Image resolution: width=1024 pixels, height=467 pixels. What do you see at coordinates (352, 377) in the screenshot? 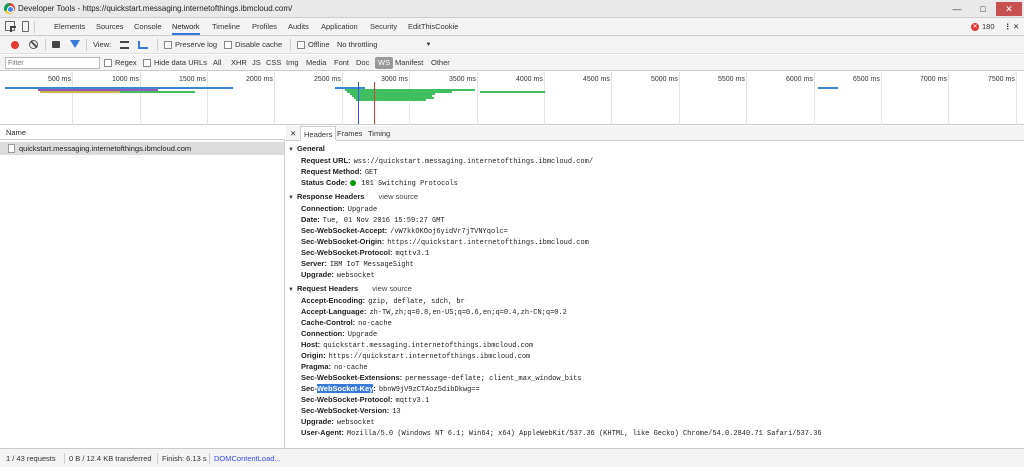
I see `header-key: Sec-WebSocket-Extensions:` at bounding box center [352, 377].